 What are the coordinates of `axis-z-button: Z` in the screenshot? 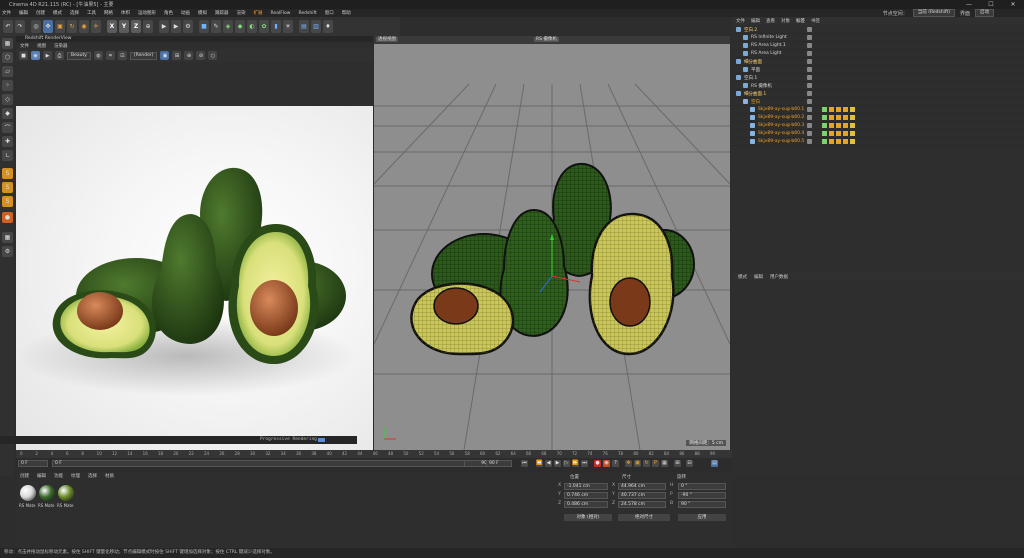 It's located at (136, 26).